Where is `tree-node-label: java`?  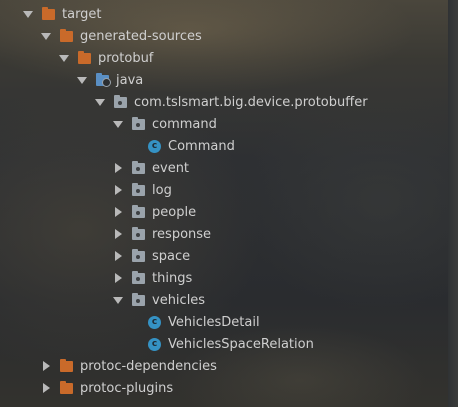 tree-node-label: java is located at coordinates (130, 80).